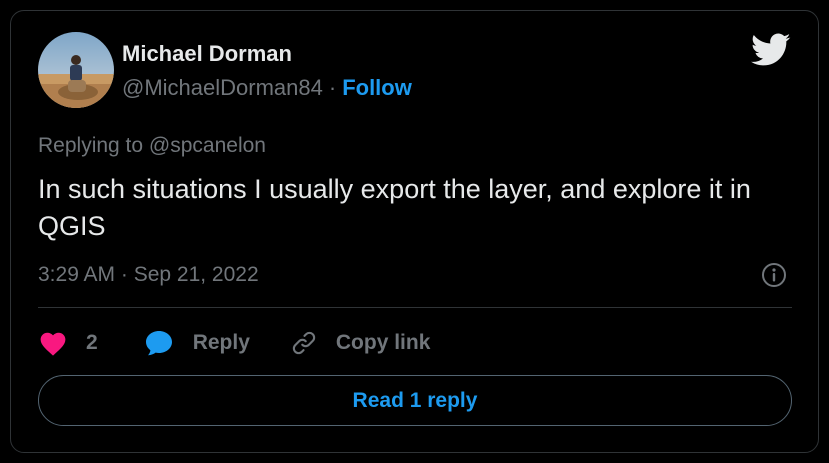  Describe the element at coordinates (415, 307) in the screenshot. I see `divider` at that location.